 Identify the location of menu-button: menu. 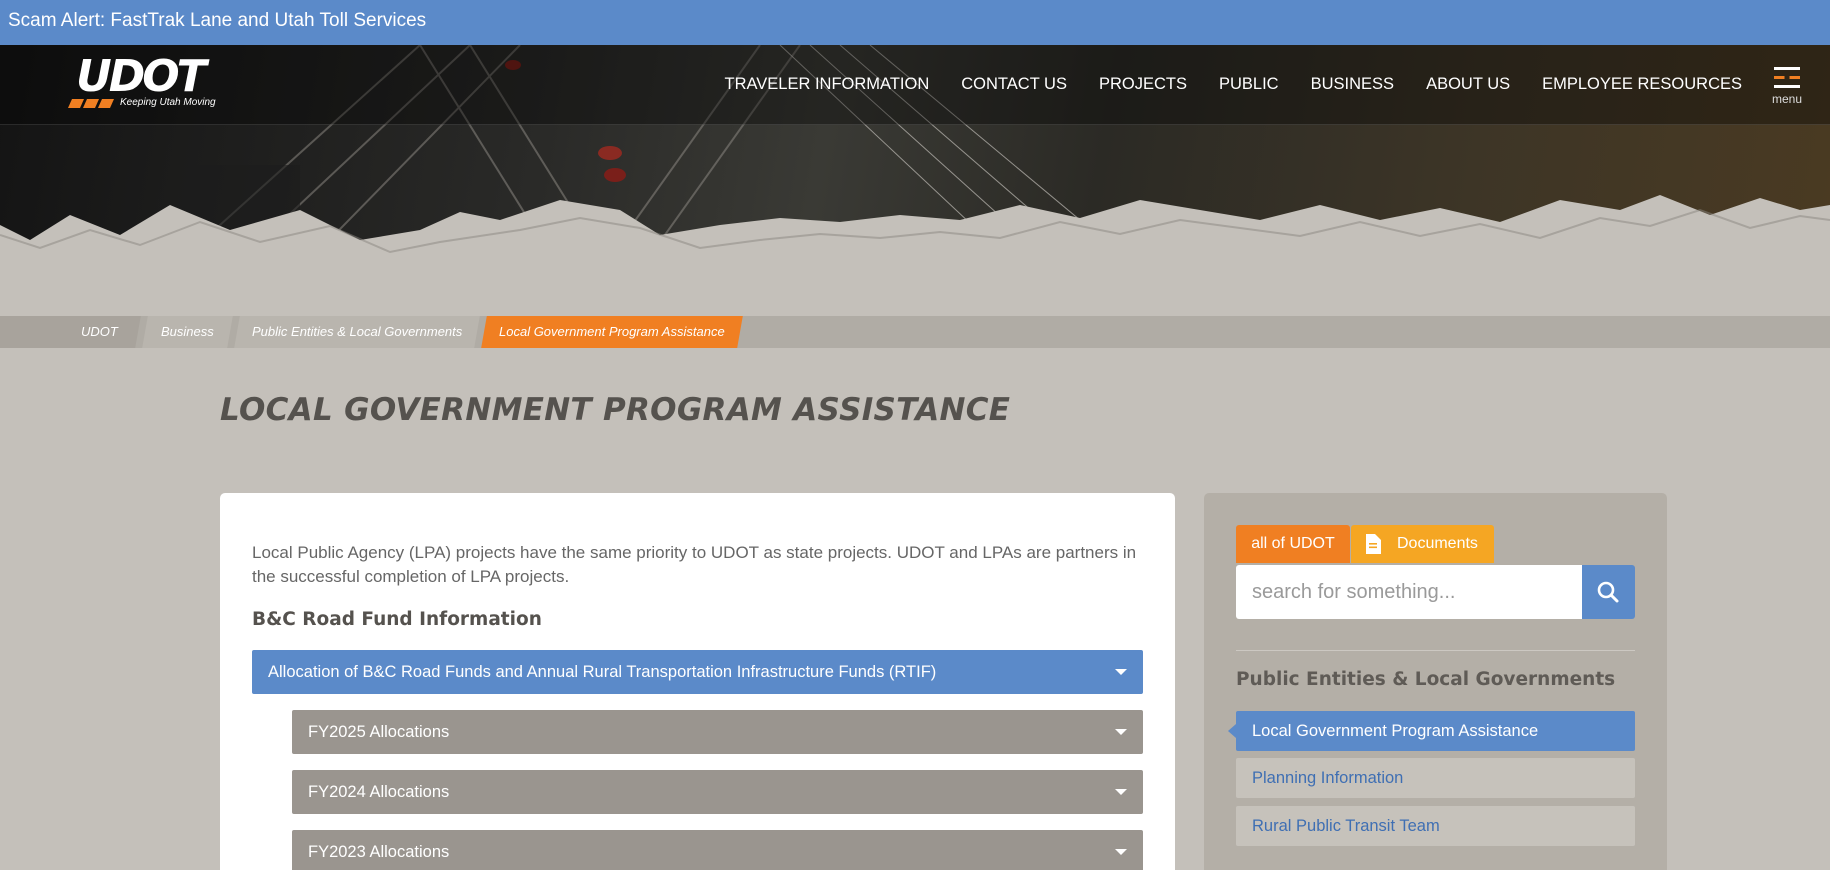
(1787, 86).